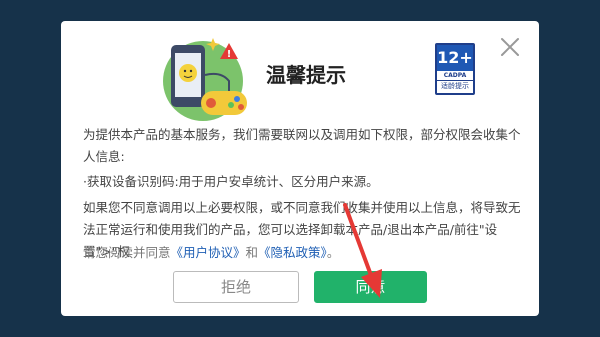 The height and width of the screenshot is (337, 600). What do you see at coordinates (370, 287) in the screenshot?
I see `agree-button: 同意` at bounding box center [370, 287].